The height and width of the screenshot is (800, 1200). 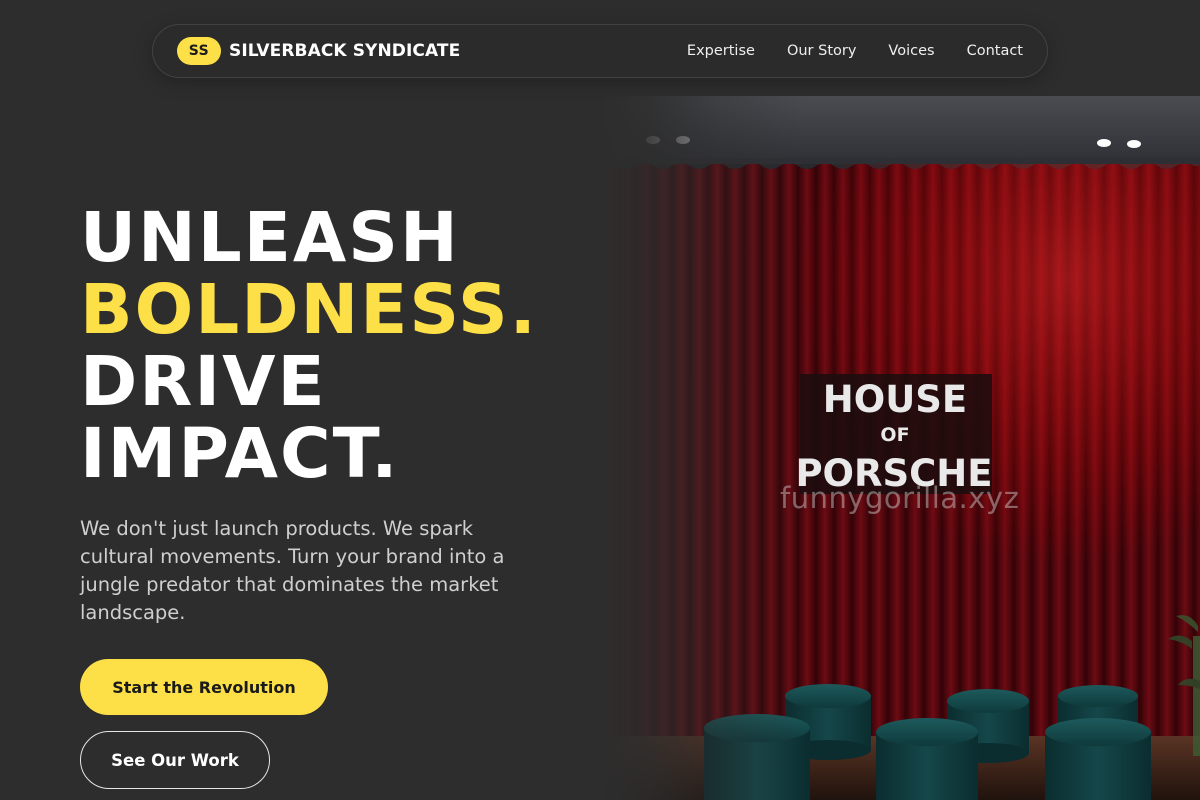 What do you see at coordinates (821, 51) in the screenshot?
I see `nav-link-our-story: Our Story` at bounding box center [821, 51].